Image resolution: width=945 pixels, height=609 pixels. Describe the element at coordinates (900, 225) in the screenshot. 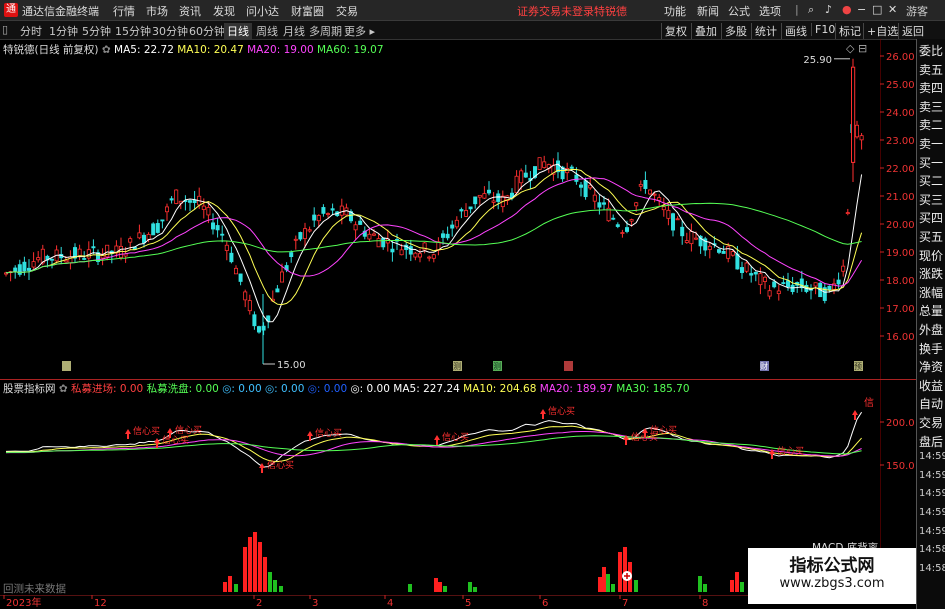

I see `y-tick-label: 20.00` at that location.